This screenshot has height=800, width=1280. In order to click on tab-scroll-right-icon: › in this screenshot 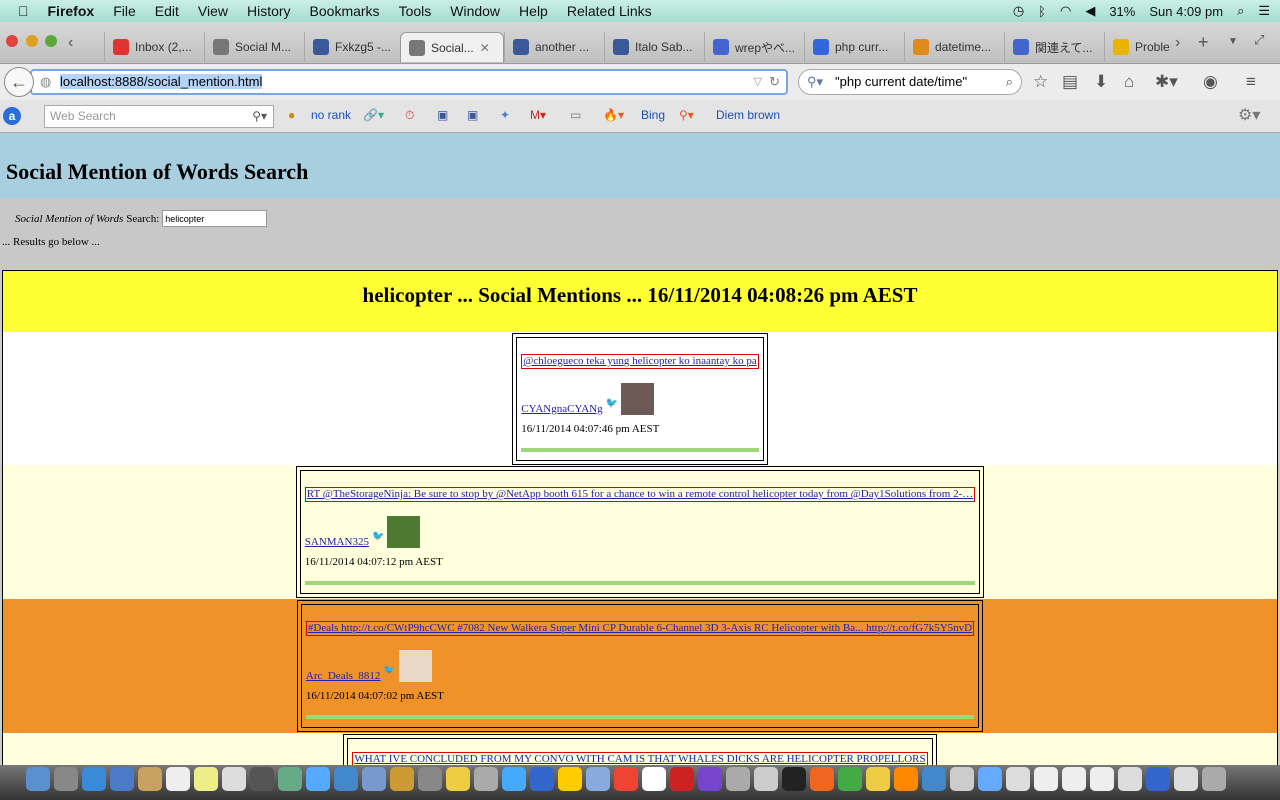, I will do `click(1177, 43)`.